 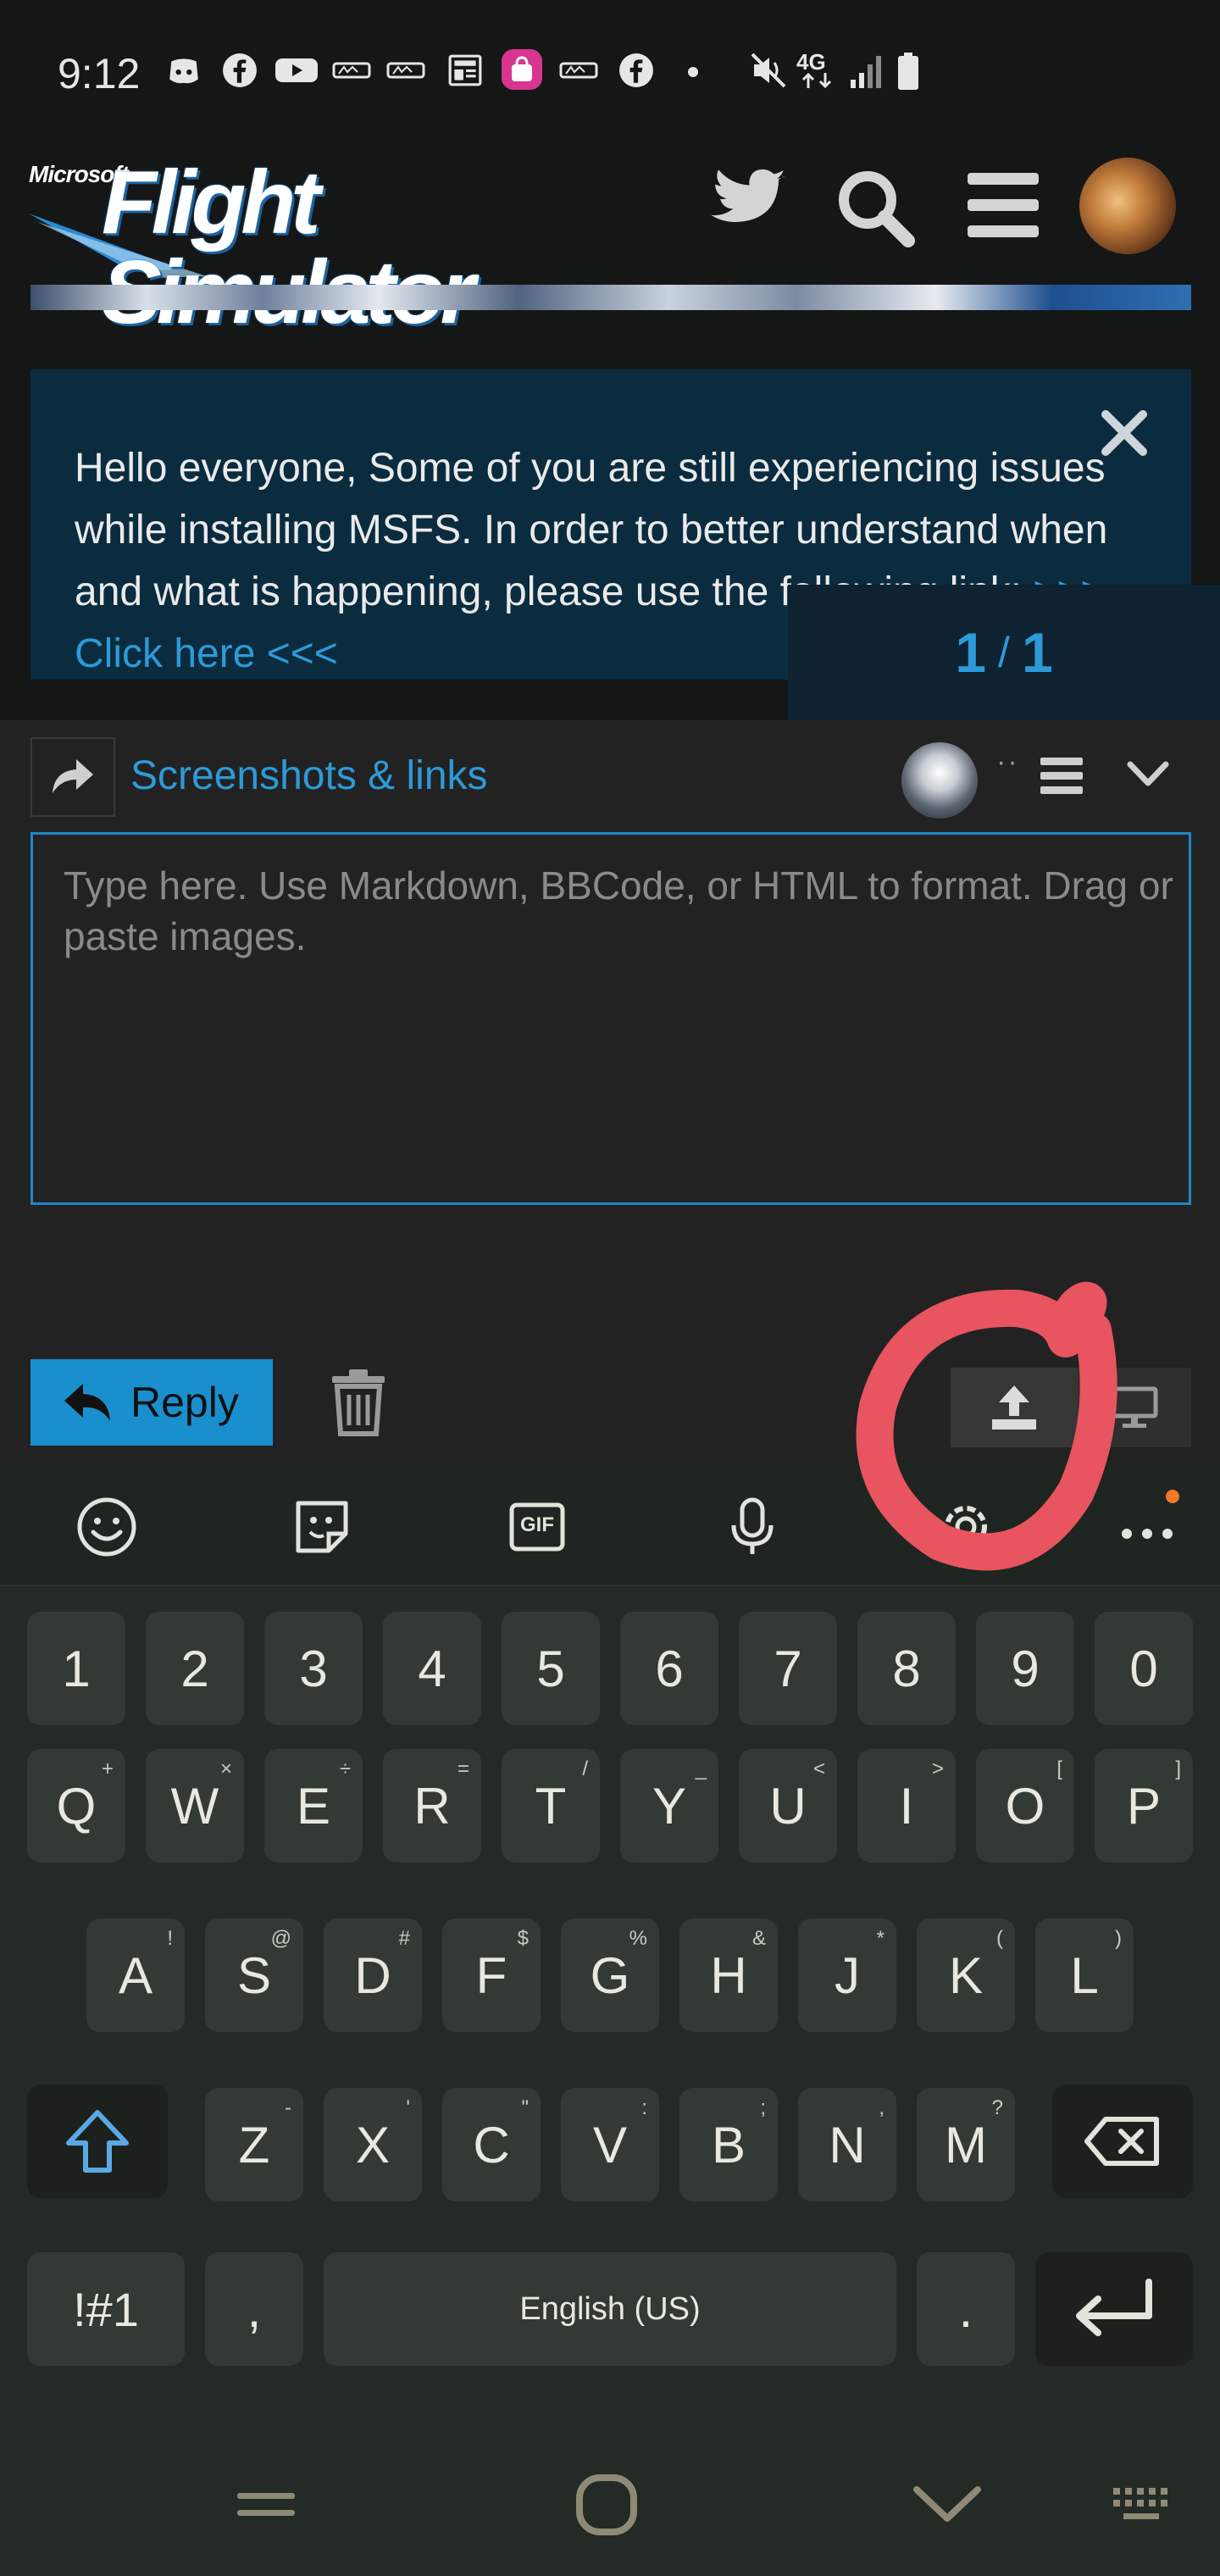 What do you see at coordinates (195, 1806) in the screenshot?
I see `key-w: W ×` at bounding box center [195, 1806].